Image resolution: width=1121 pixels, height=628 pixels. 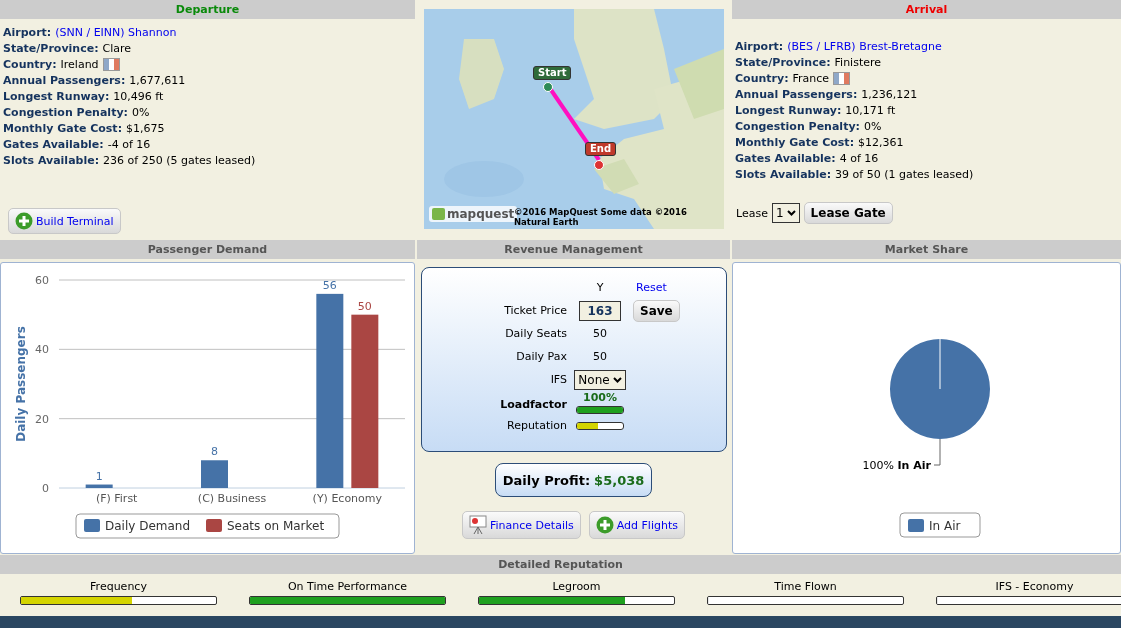 I want to click on data-label: 1, so click(x=99, y=476).